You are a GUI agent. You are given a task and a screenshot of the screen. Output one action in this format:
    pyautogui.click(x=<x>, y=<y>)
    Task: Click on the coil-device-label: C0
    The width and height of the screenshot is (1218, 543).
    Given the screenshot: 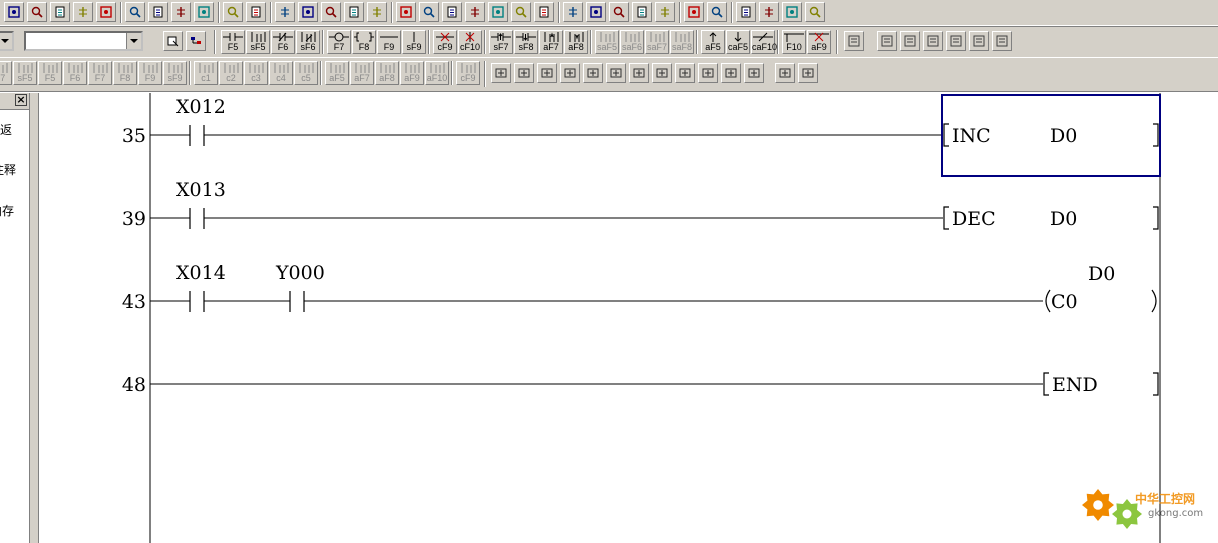 What is the action you would take?
    pyautogui.click(x=1064, y=302)
    